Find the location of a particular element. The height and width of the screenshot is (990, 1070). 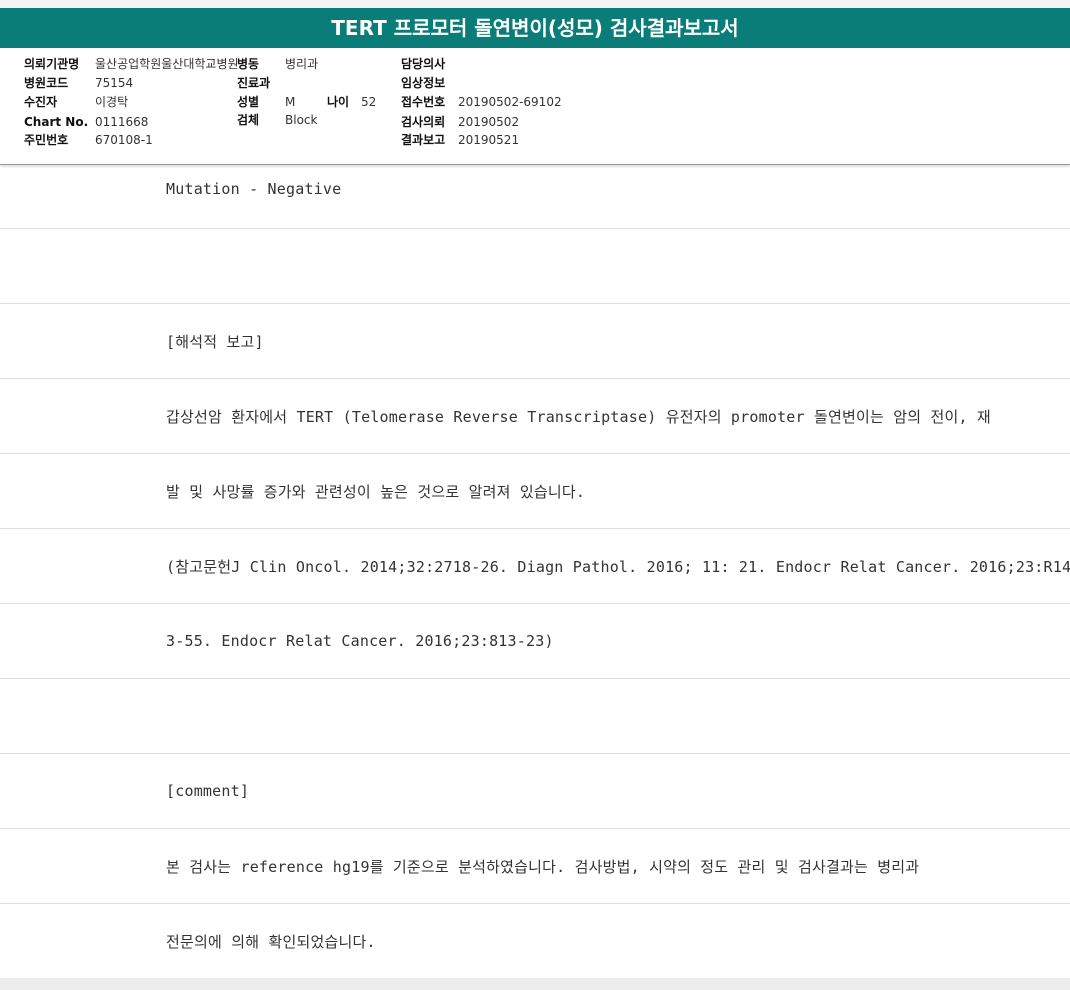

request-label: 검사의뢰 is located at coordinates (423, 122).